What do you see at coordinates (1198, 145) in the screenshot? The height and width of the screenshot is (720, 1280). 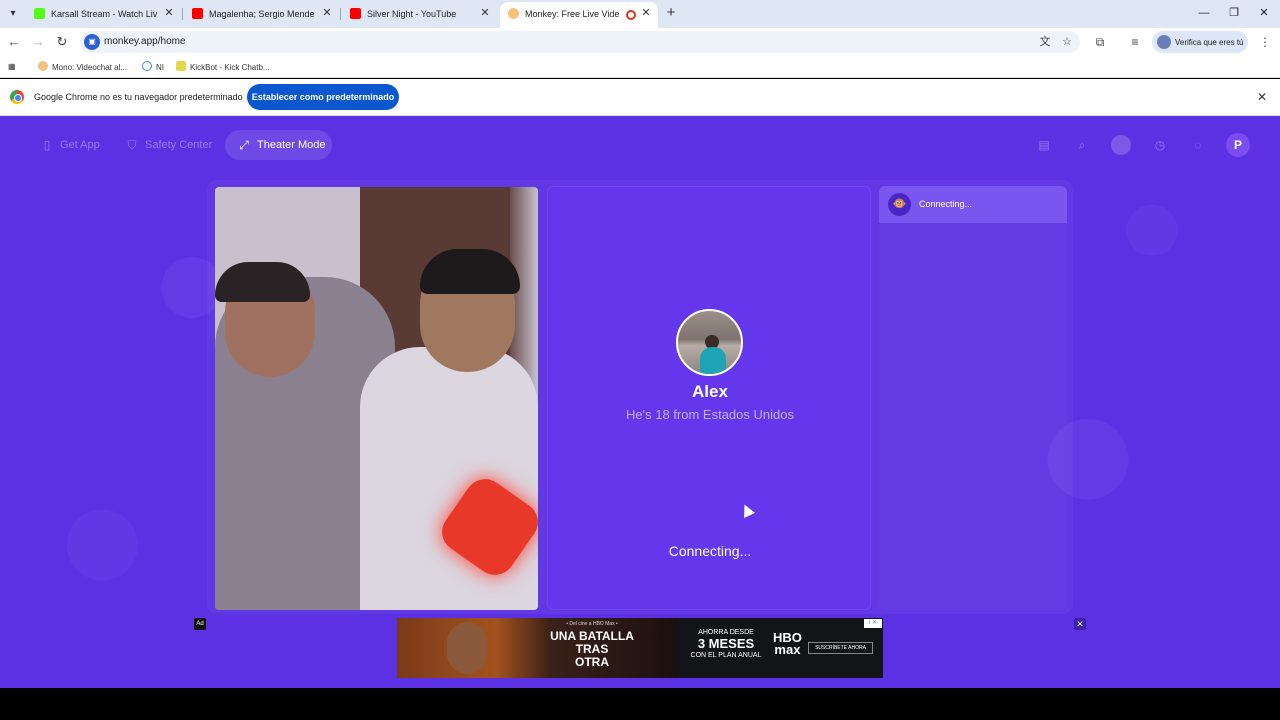 I see `chat-bubble-icon: ◌` at bounding box center [1198, 145].